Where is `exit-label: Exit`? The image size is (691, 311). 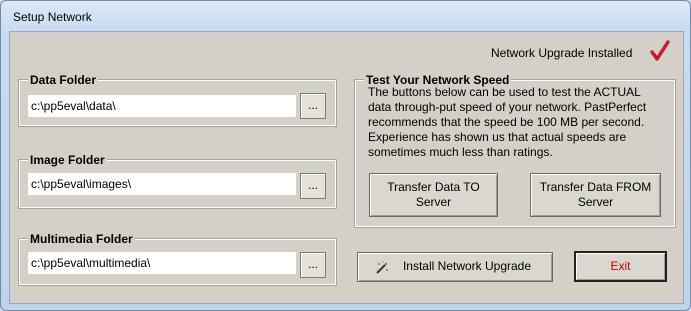 exit-label: Exit is located at coordinates (620, 266).